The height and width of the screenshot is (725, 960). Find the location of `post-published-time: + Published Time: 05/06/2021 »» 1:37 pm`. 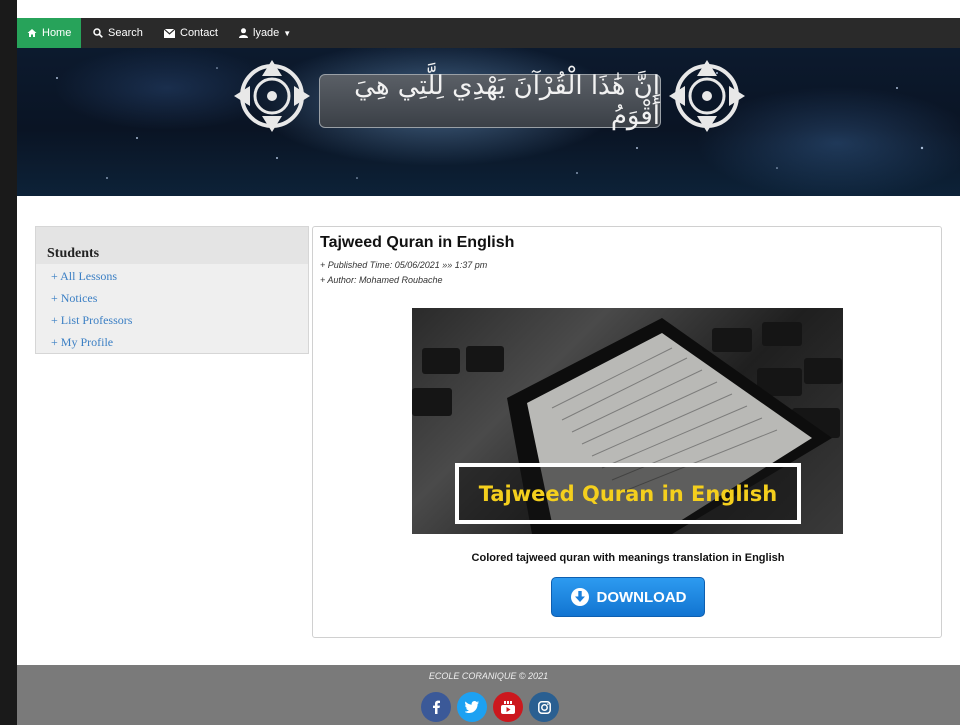

post-published-time: + Published Time: 05/06/2021 »» 1:37 pm is located at coordinates (404, 265).